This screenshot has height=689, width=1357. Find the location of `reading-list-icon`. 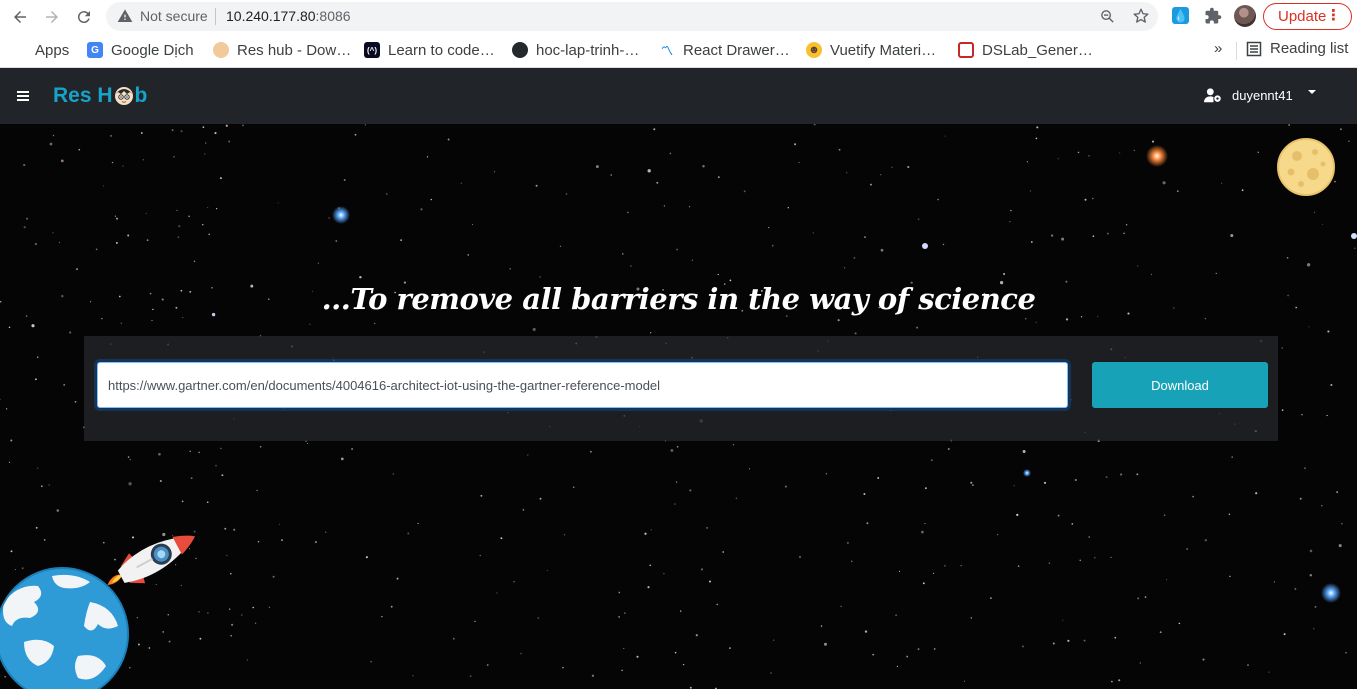

reading-list-icon is located at coordinates (1254, 48).